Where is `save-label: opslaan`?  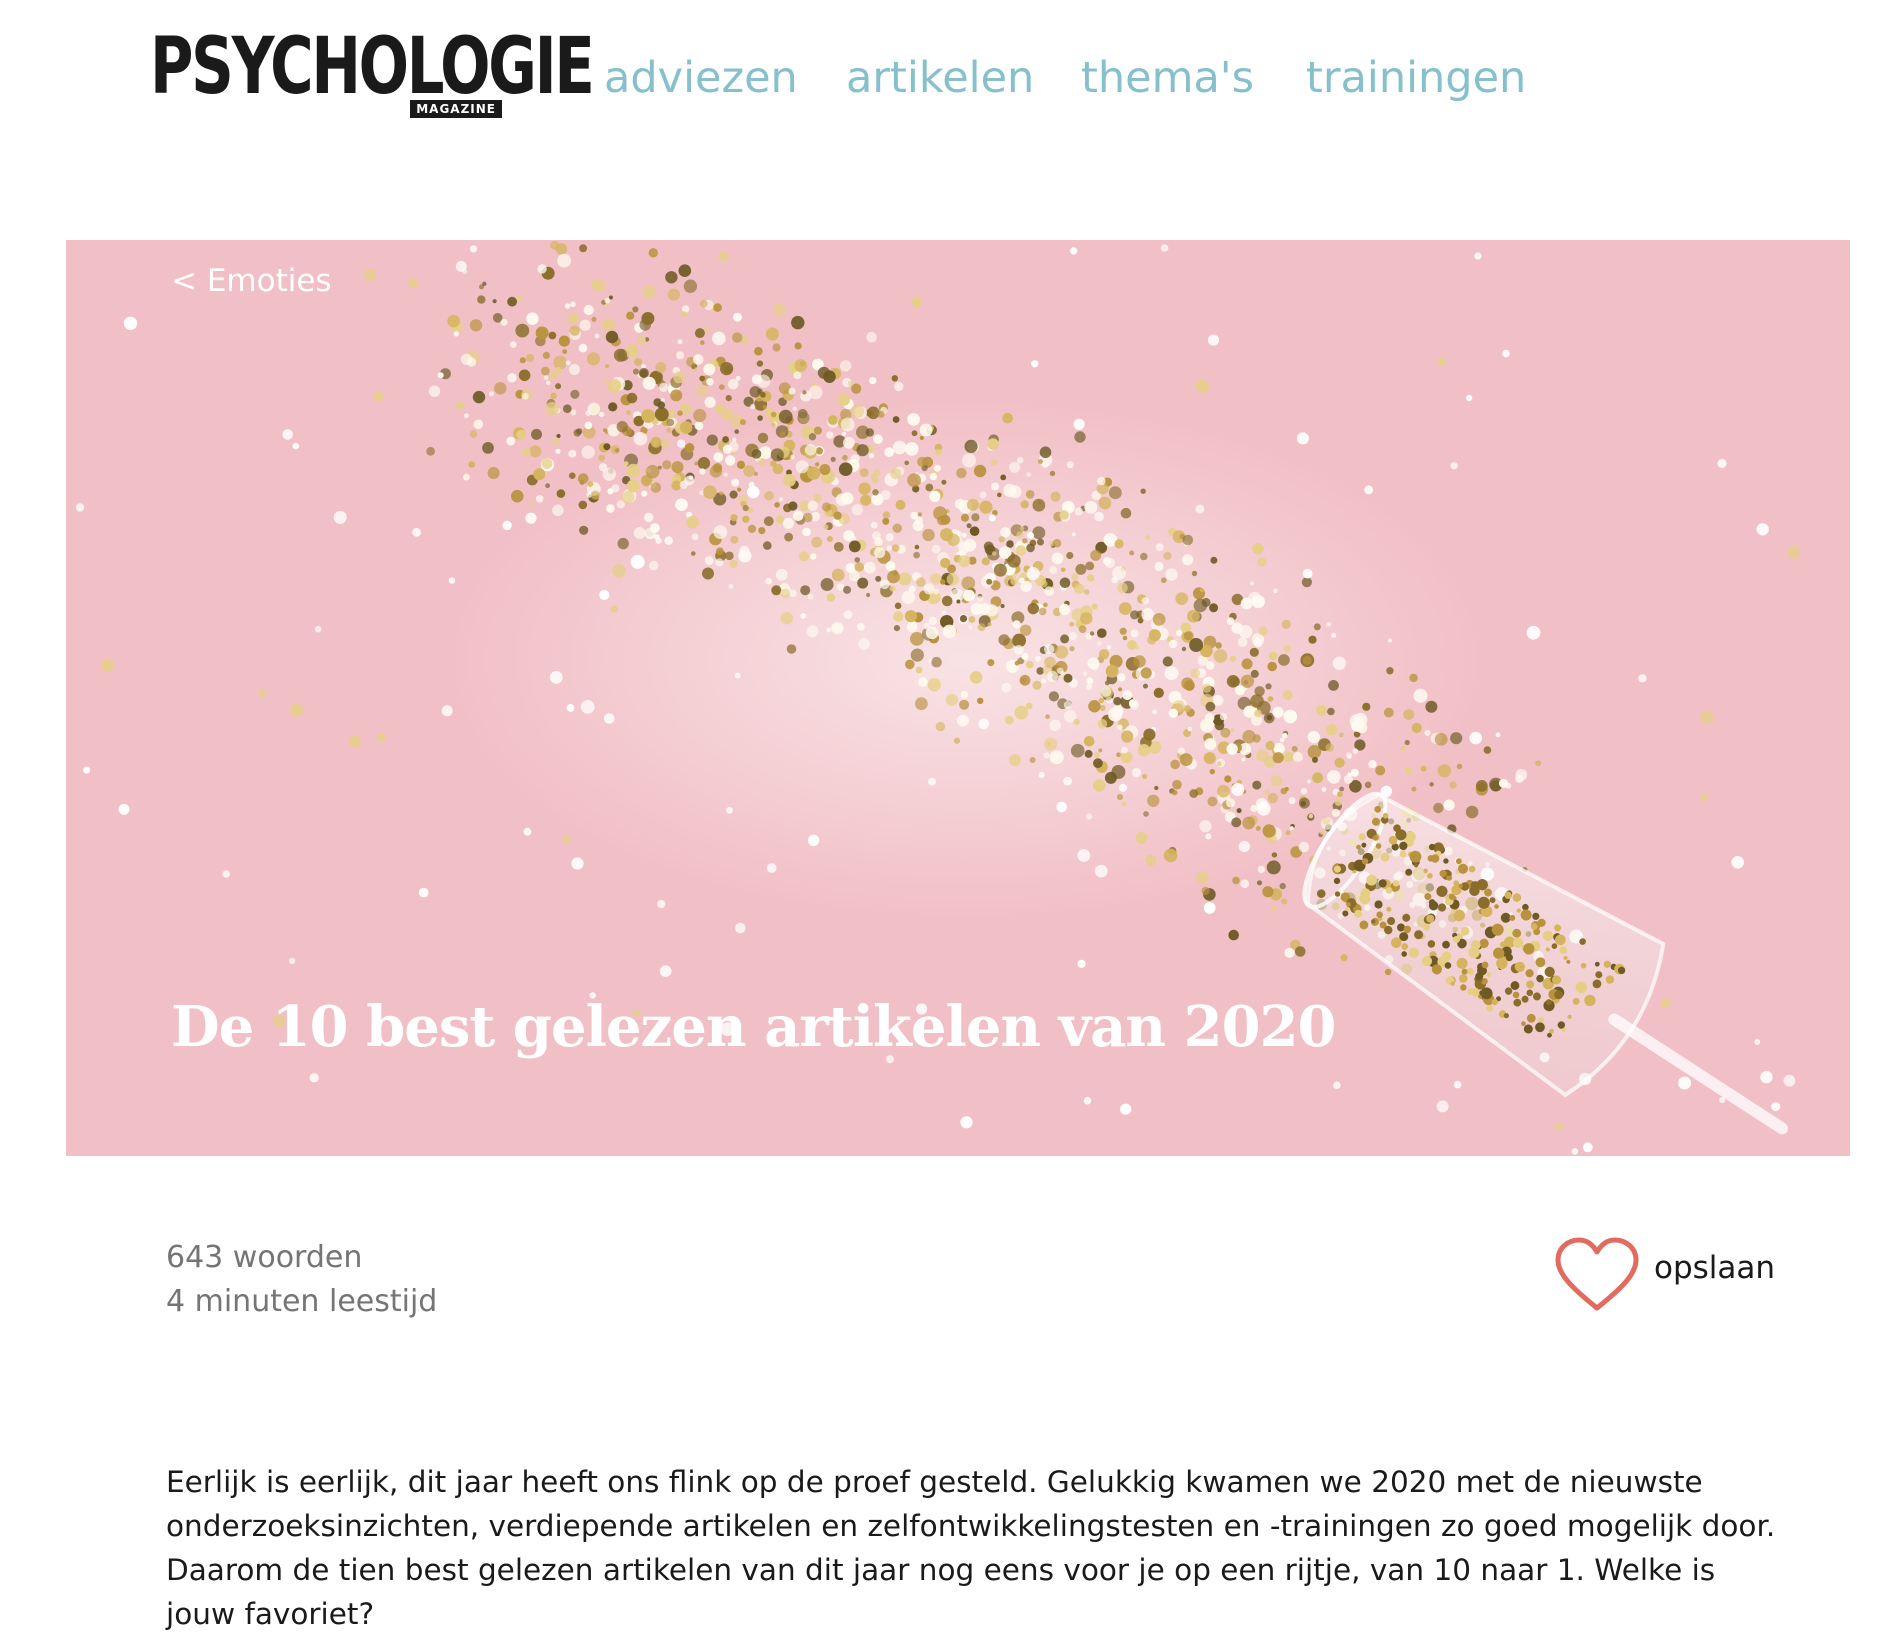
save-label: opslaan is located at coordinates (1715, 1268).